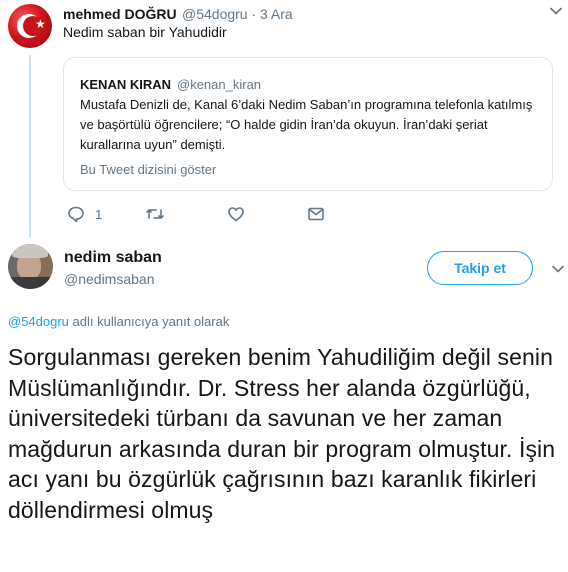 The height and width of the screenshot is (572, 568). What do you see at coordinates (109, 279) in the screenshot?
I see `author-handle: @nedimsaban` at bounding box center [109, 279].